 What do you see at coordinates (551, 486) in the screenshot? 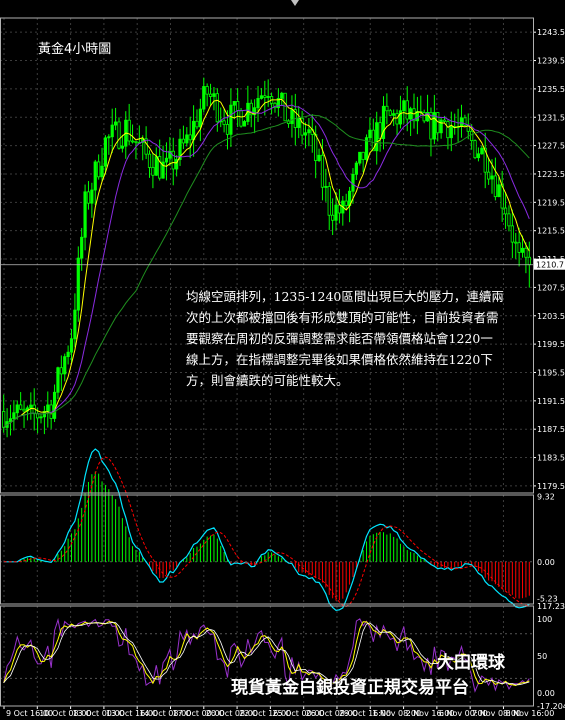
I see `price-tick-label: 1179.5` at bounding box center [551, 486].